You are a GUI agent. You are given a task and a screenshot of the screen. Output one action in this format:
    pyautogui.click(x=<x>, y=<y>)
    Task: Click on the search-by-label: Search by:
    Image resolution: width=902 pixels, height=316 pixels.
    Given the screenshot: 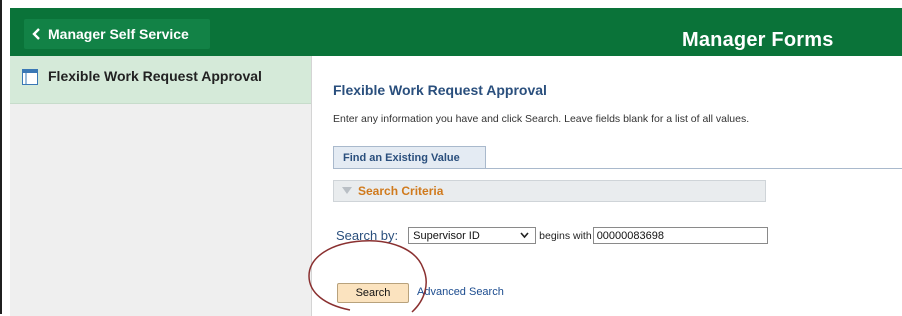 What is the action you would take?
    pyautogui.click(x=367, y=235)
    